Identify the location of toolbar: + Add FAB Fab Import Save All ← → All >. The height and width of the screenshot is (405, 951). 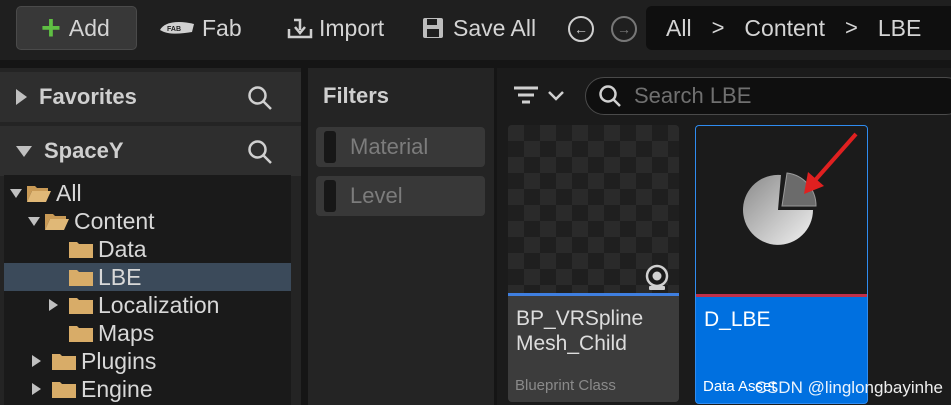
(475, 30).